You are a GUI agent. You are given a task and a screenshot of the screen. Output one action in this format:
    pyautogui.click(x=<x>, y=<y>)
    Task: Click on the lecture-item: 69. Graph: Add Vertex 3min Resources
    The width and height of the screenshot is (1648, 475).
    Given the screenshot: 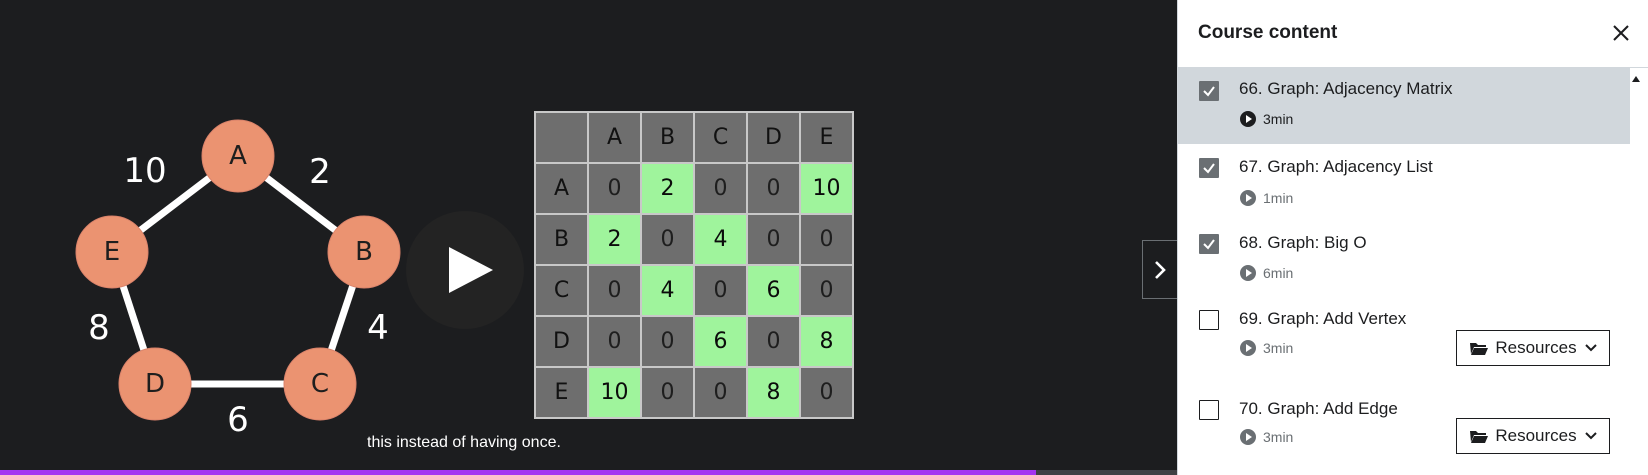 What is the action you would take?
    pyautogui.click(x=1404, y=341)
    